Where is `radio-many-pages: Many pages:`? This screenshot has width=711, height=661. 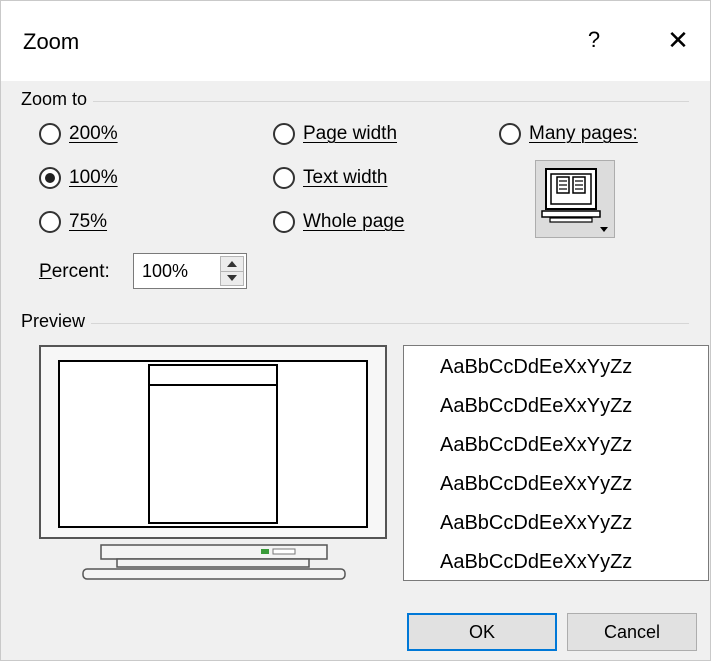
radio-many-pages: Many pages: is located at coordinates (568, 134).